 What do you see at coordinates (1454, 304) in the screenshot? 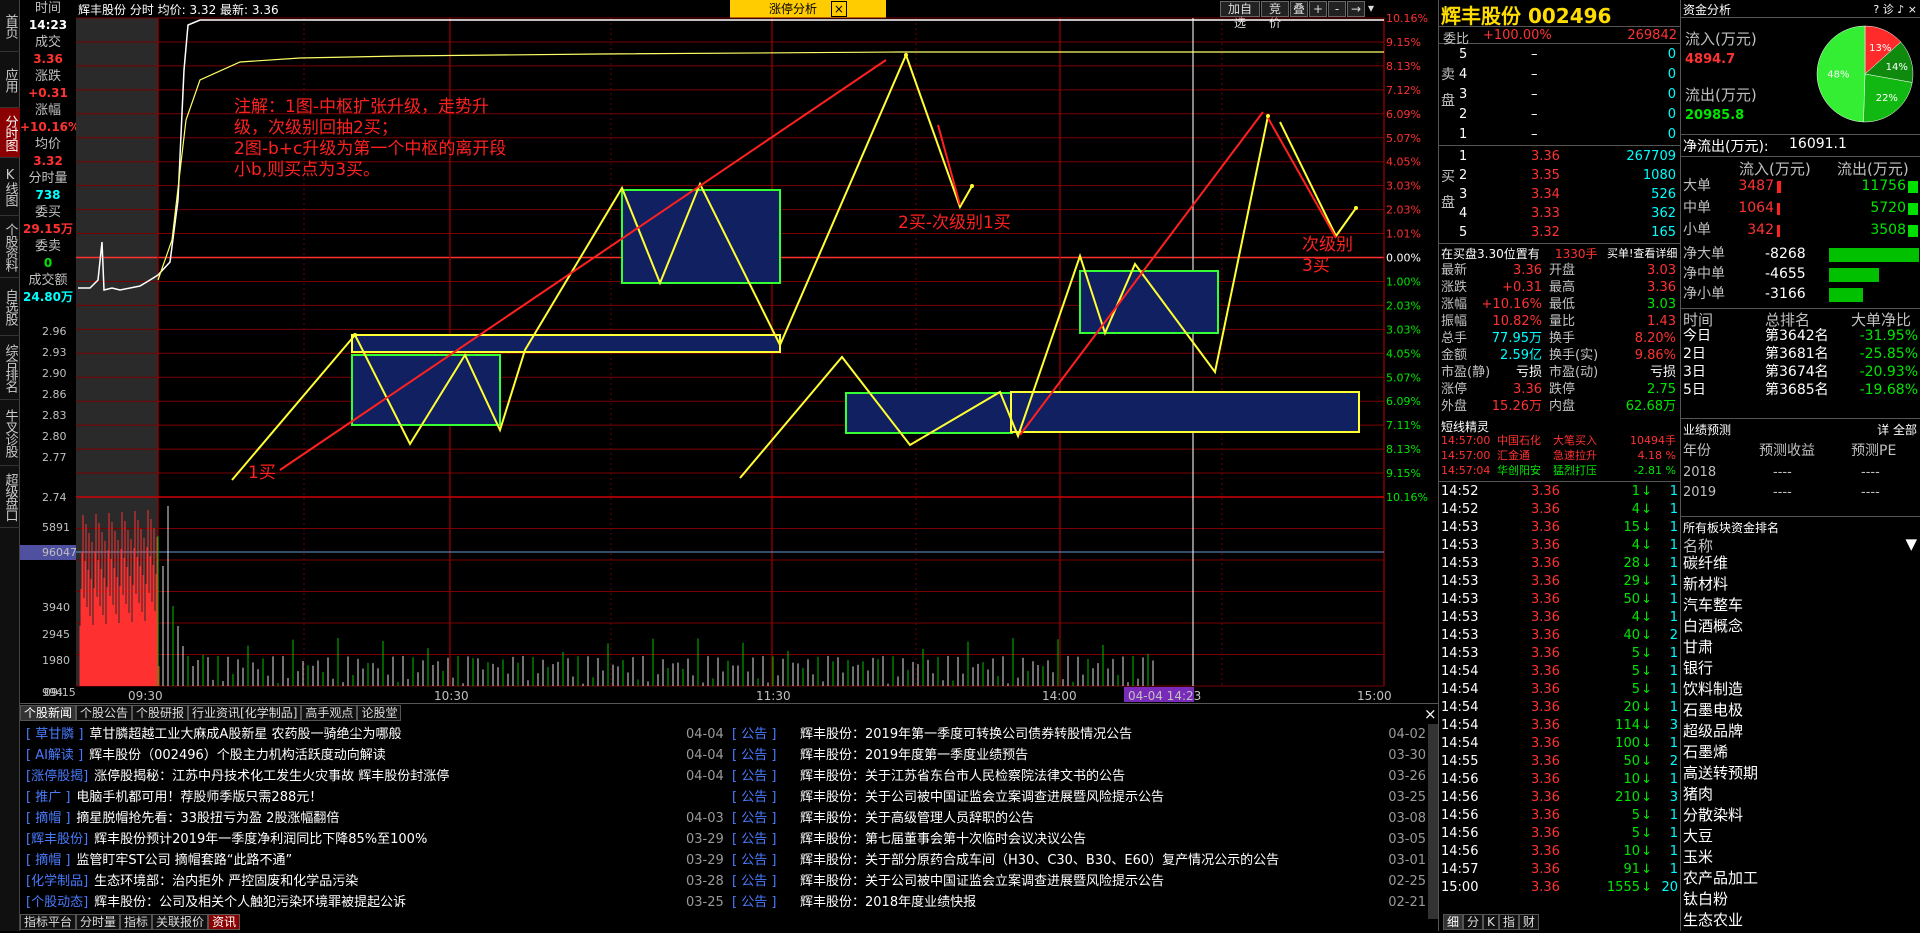
I see `stat-label: 涨幅` at bounding box center [1454, 304].